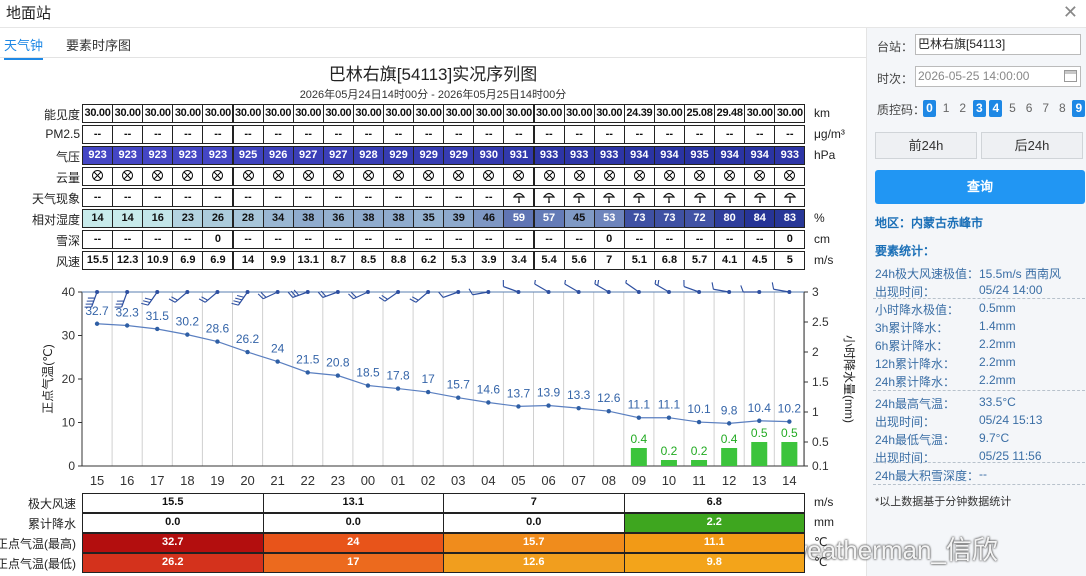 This screenshot has height=576, width=1086. I want to click on x-tick-label: 16, so click(127, 480).